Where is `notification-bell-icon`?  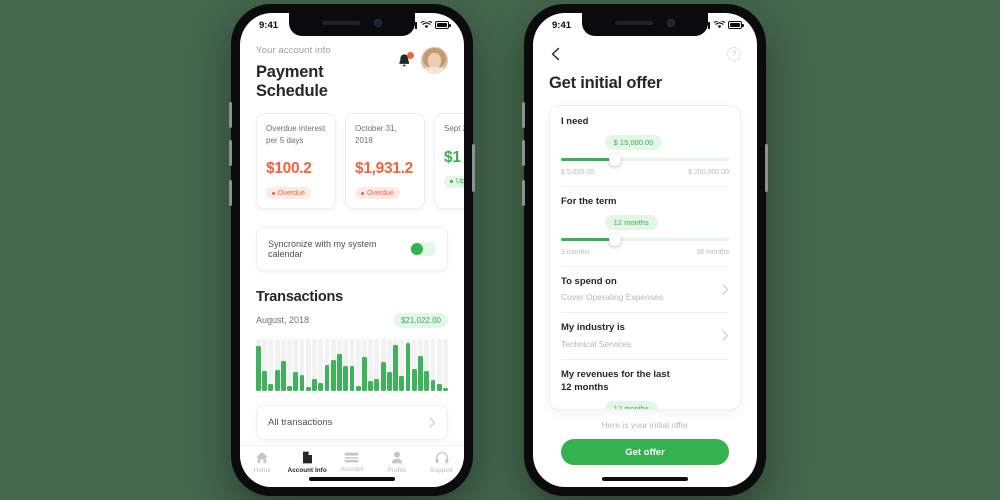 notification-bell-icon is located at coordinates (405, 60).